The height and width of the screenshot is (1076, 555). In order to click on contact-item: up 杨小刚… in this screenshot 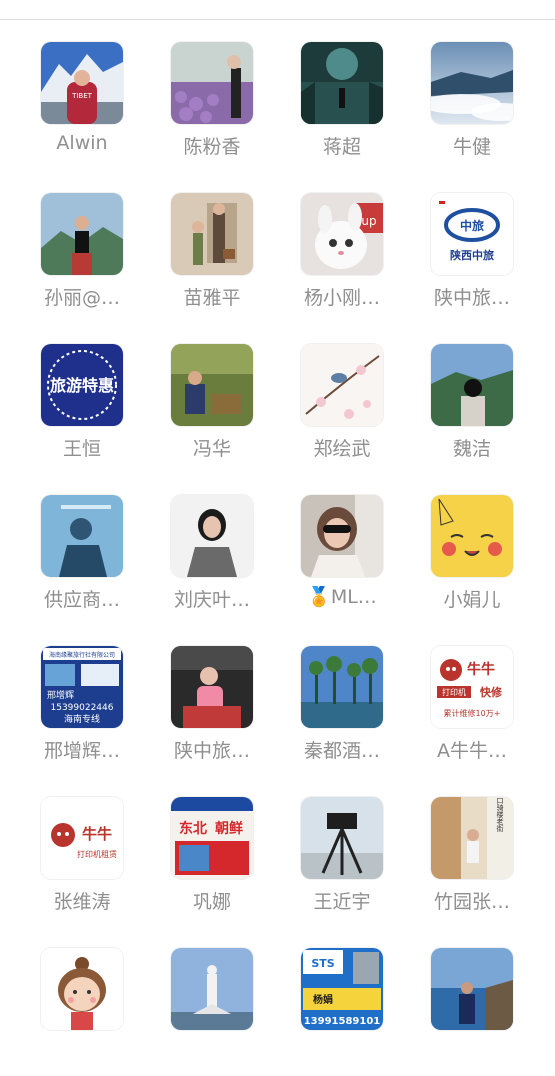, I will do `click(342, 246)`.